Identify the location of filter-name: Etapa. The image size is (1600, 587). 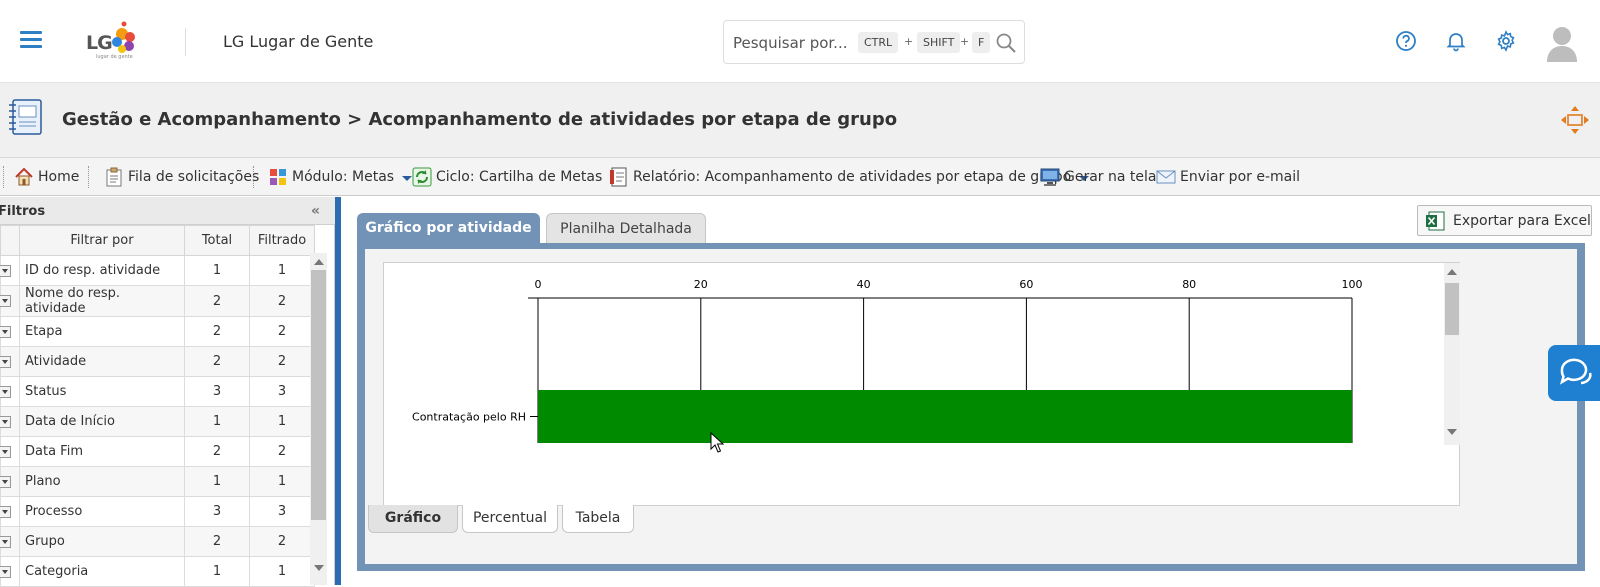
(102, 331).